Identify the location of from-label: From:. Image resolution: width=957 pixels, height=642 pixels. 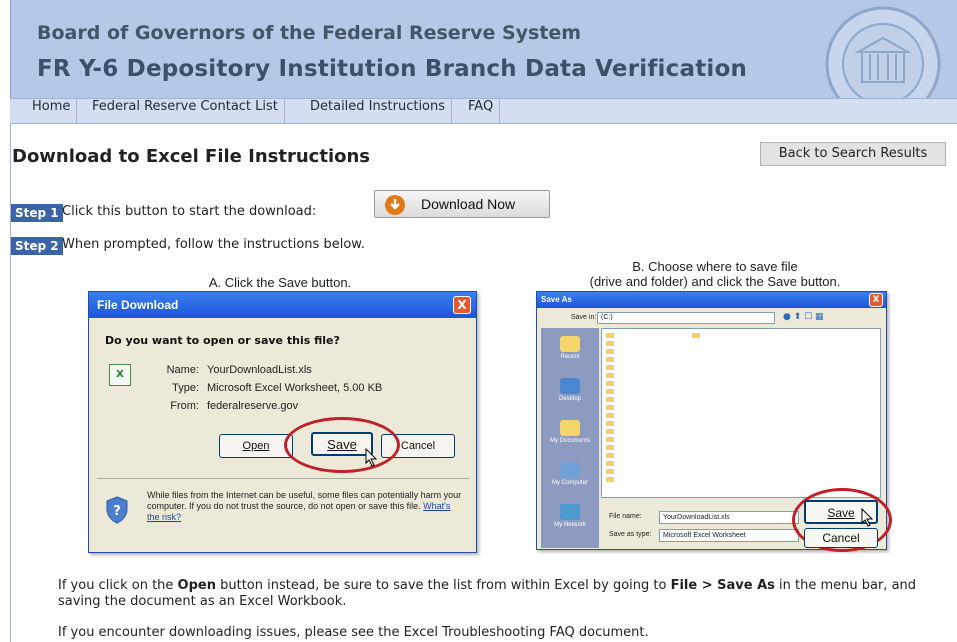
(184, 406).